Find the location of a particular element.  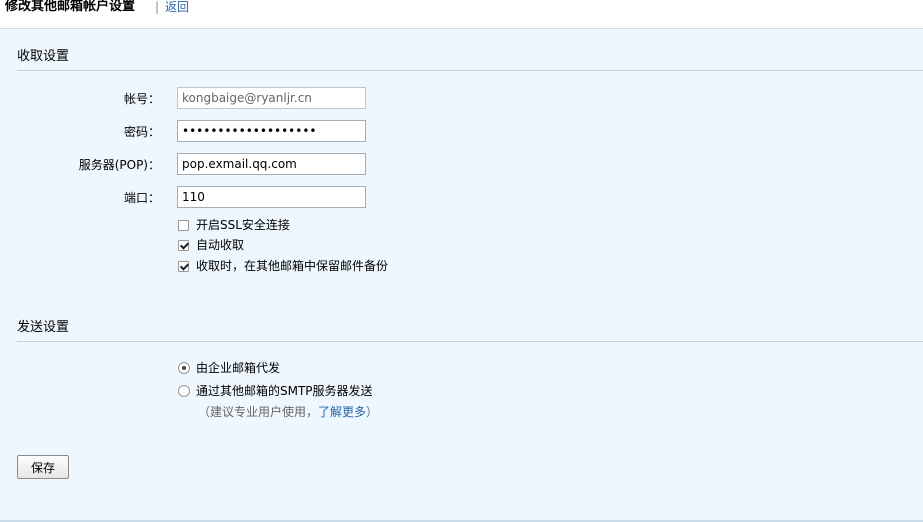

server-label: 服务器(POP)： is located at coordinates (119, 165).